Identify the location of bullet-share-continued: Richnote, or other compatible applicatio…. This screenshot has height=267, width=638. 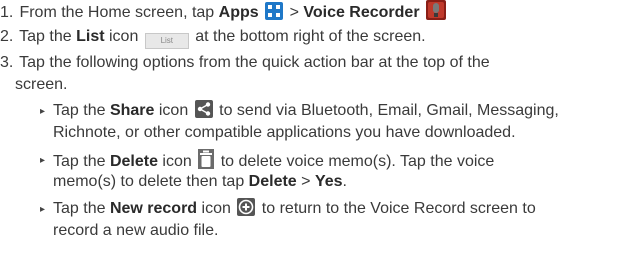
(284, 133).